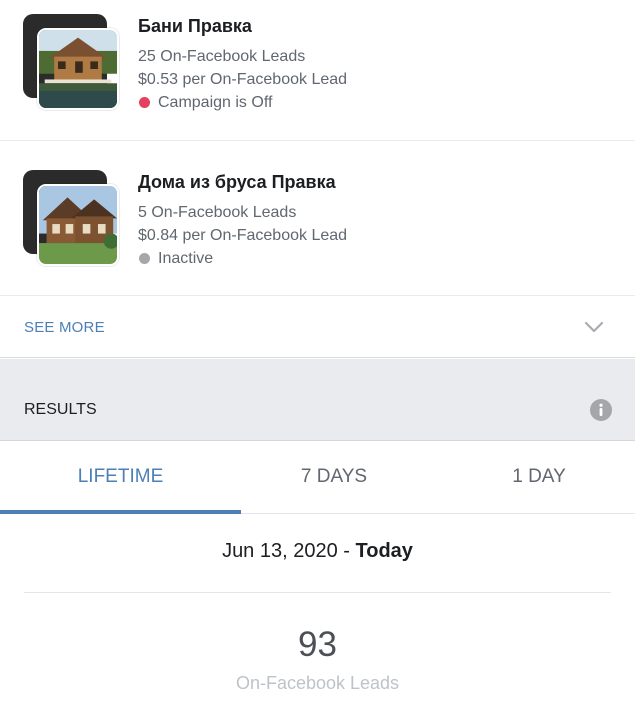 Image resolution: width=635 pixels, height=723 pixels. Describe the element at coordinates (237, 182) in the screenshot. I see `campaign-title: Дома из бруса Правка` at that location.